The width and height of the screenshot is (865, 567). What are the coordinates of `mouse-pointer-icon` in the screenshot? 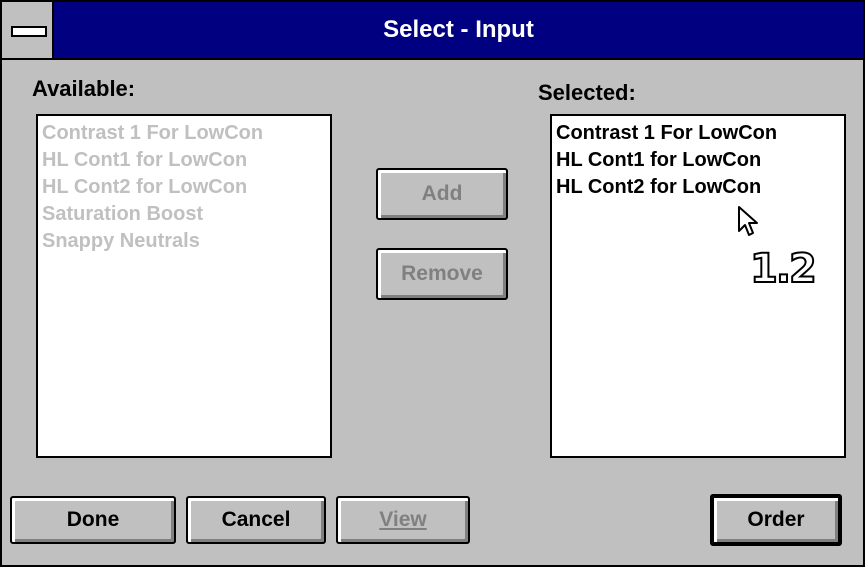 It's located at (748, 221).